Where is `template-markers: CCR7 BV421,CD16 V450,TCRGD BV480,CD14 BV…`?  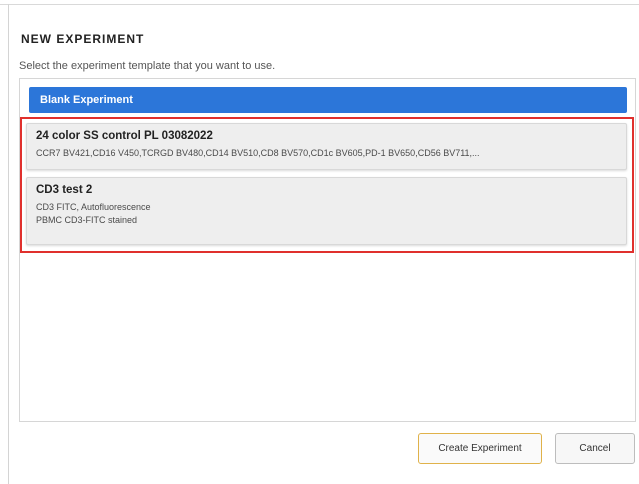 template-markers: CCR7 BV421,CD16 V450,TCRGD BV480,CD14 BV… is located at coordinates (258, 153).